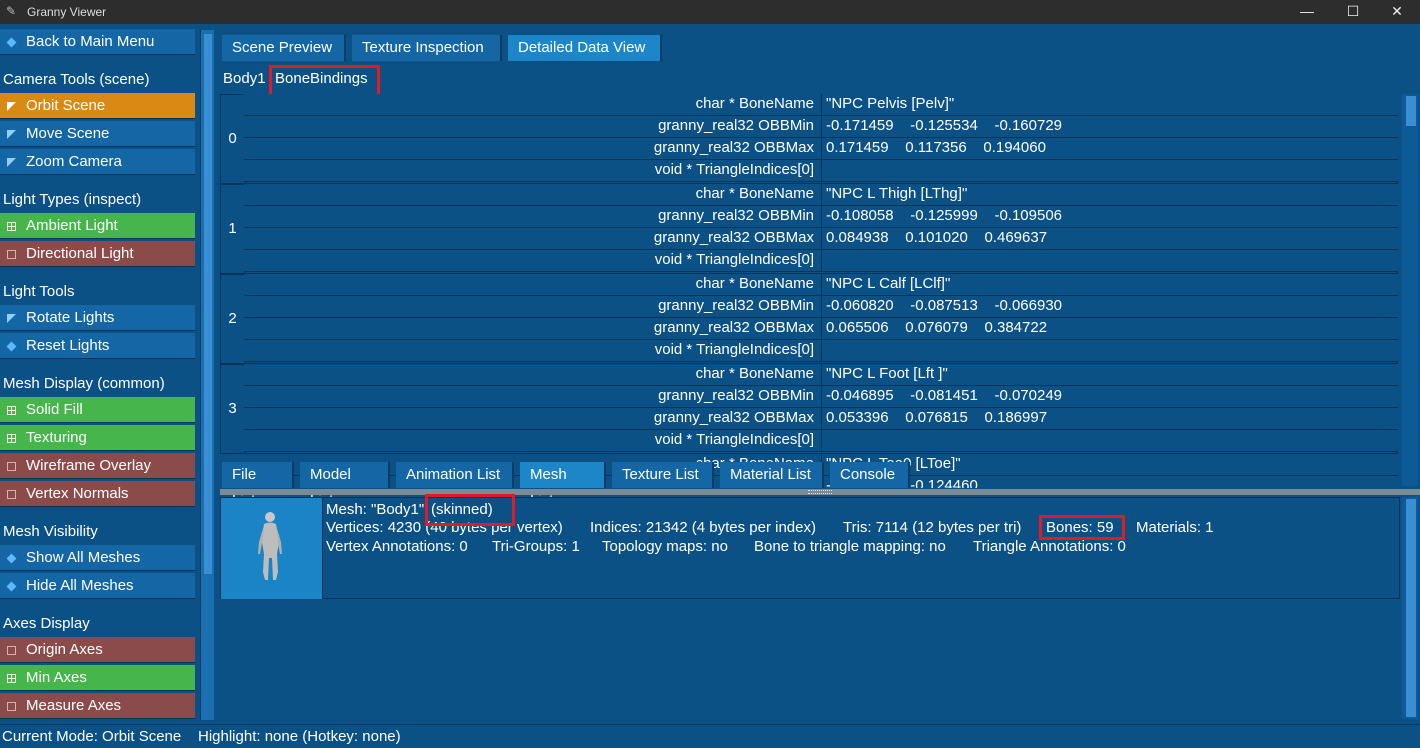  Describe the element at coordinates (585, 48) in the screenshot. I see `tab-detailed-data-view: Detailed Data View` at that location.